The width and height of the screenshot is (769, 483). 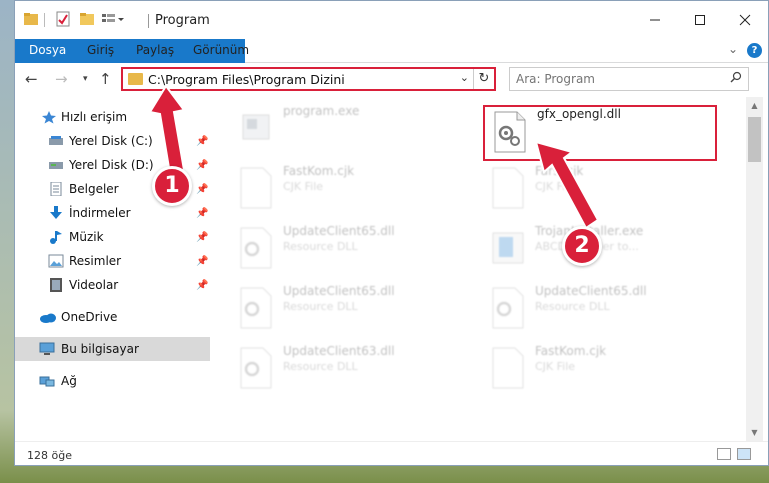 I want to click on sidebar-item-quick-access: Hızlı erişim, so click(x=112, y=117).